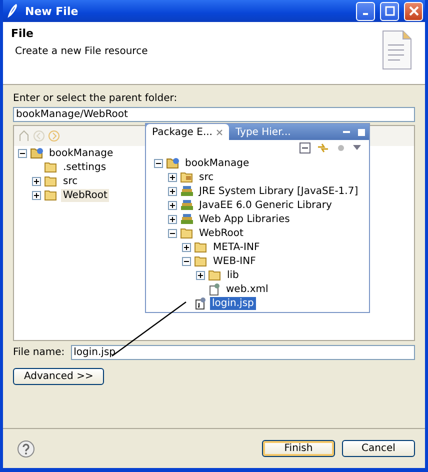 This screenshot has height=472, width=428. What do you see at coordinates (13, 11) in the screenshot?
I see `app-icon` at bounding box center [13, 11].